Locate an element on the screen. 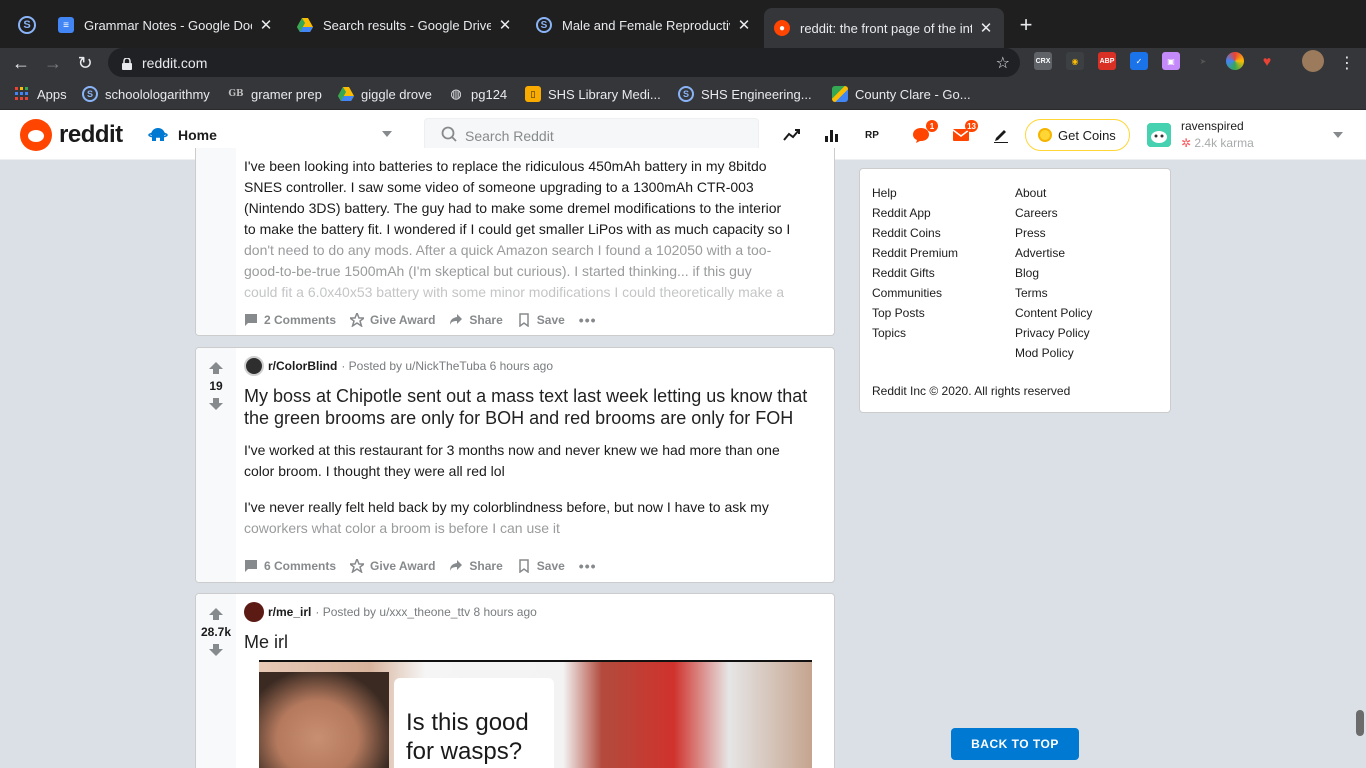 Image resolution: width=1366 pixels, height=768 pixels. meme-caption: Is this good for wasps? is located at coordinates (474, 723).